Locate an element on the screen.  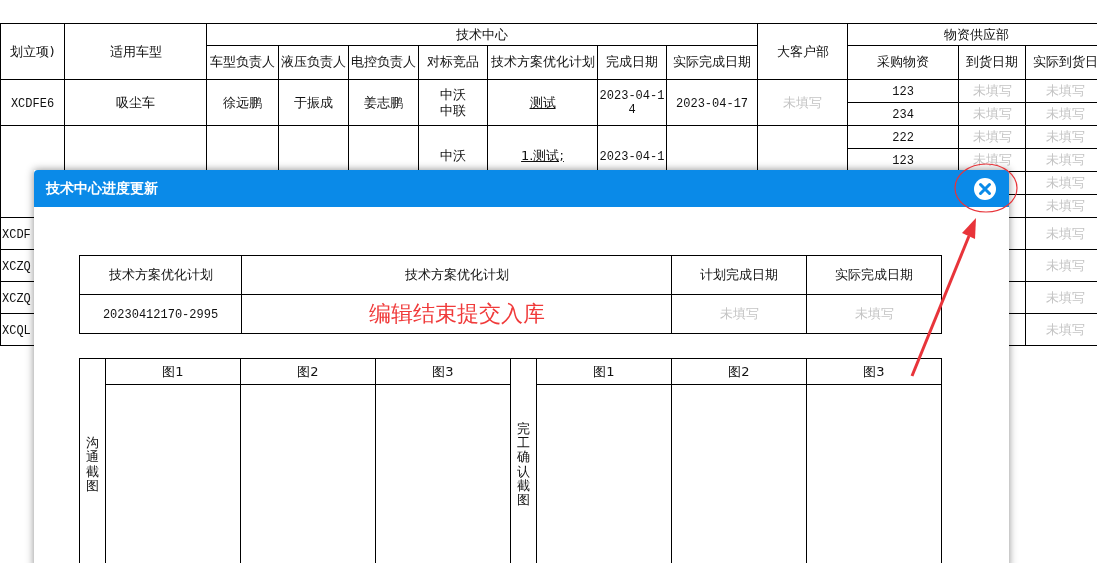
table-cell: 2023-04-14 is located at coordinates (632, 102).